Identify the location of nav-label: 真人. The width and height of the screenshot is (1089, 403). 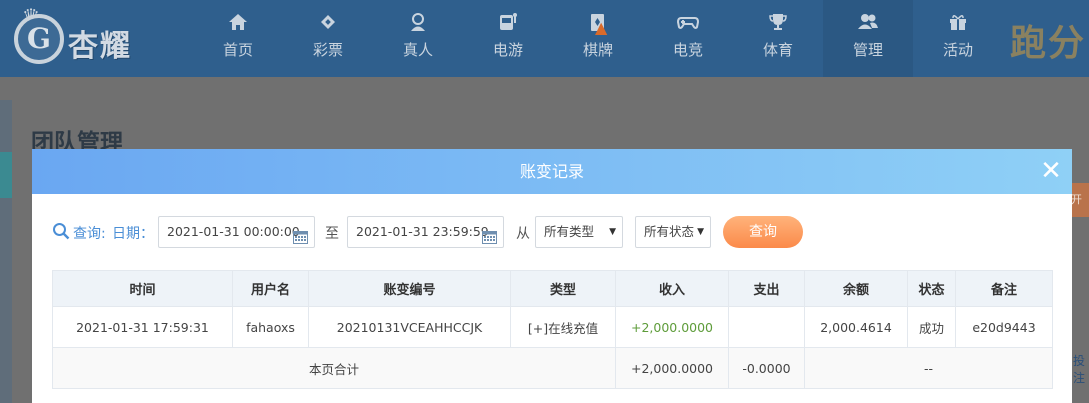
(417, 50).